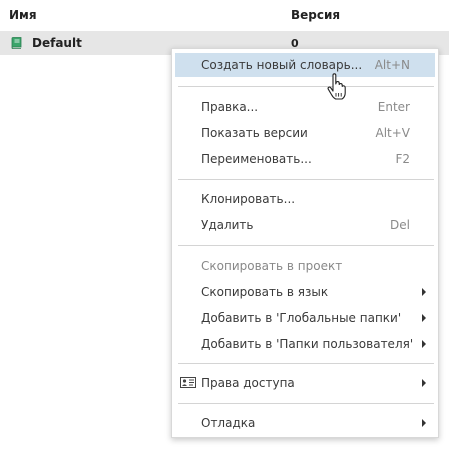 The image size is (449, 451). Describe the element at coordinates (307, 344) in the screenshot. I see `menu-item-label: Добавить в 'Папки пользователя'` at that location.